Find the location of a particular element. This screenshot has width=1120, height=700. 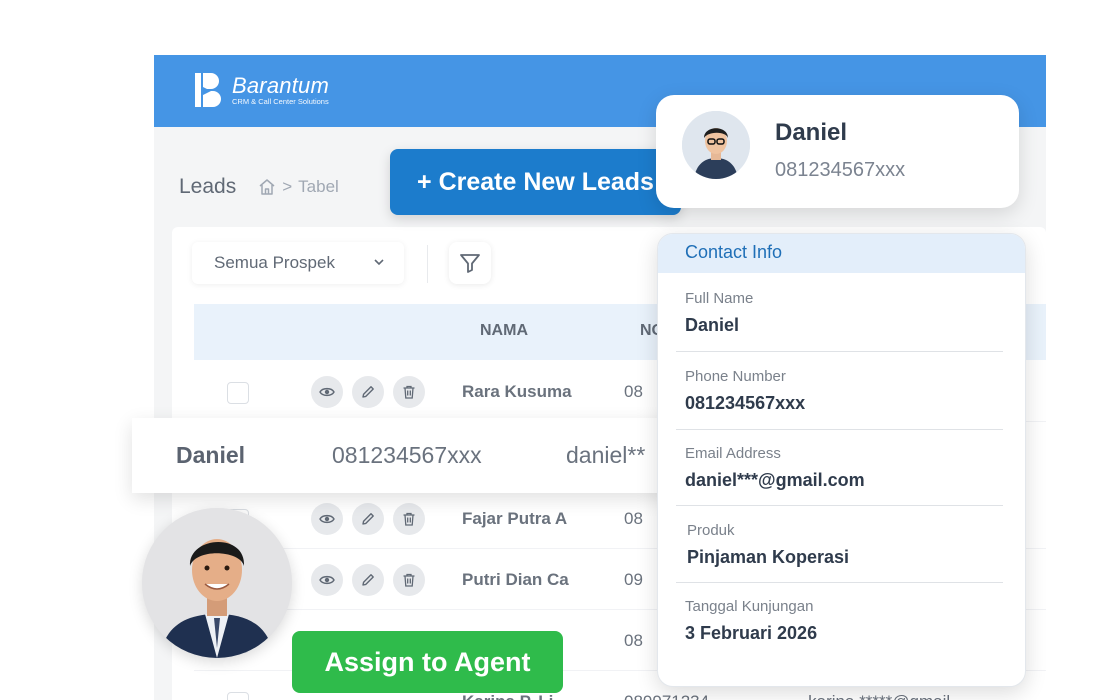

person-avatar-icon is located at coordinates (716, 145).